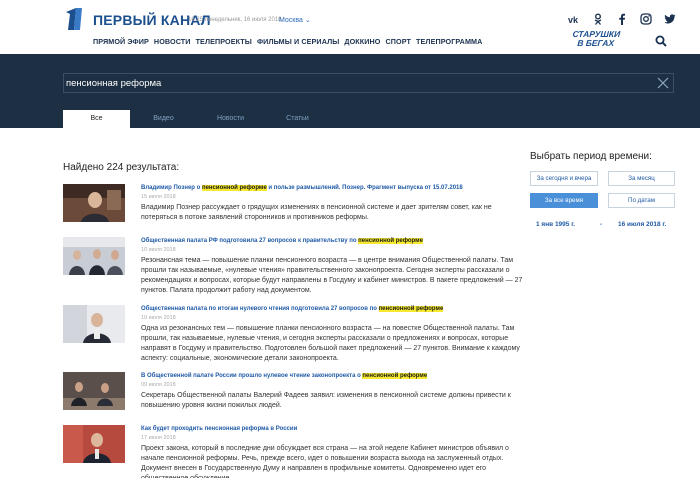 Image resolution: width=700 pixels, height=478 pixels. I want to click on nav-item-live: ПРЯМОЙ ЭФИР, so click(121, 41).